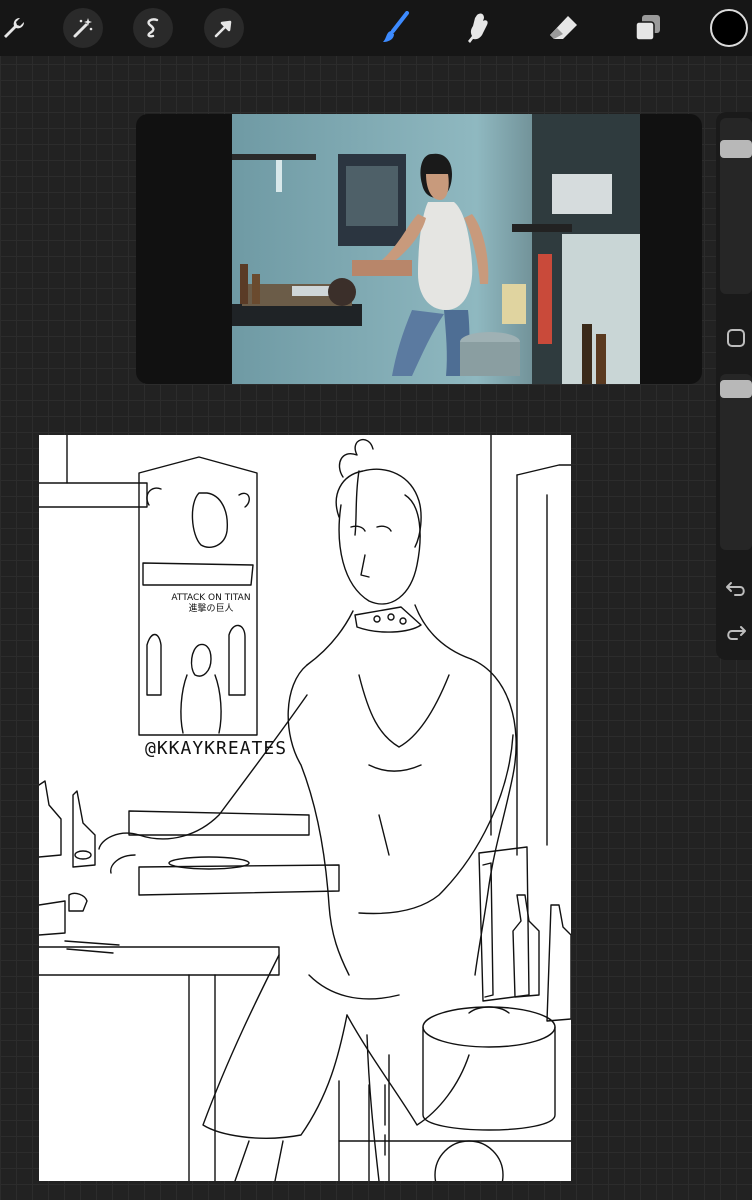  Describe the element at coordinates (480, 28) in the screenshot. I see `smudge-icon` at that location.